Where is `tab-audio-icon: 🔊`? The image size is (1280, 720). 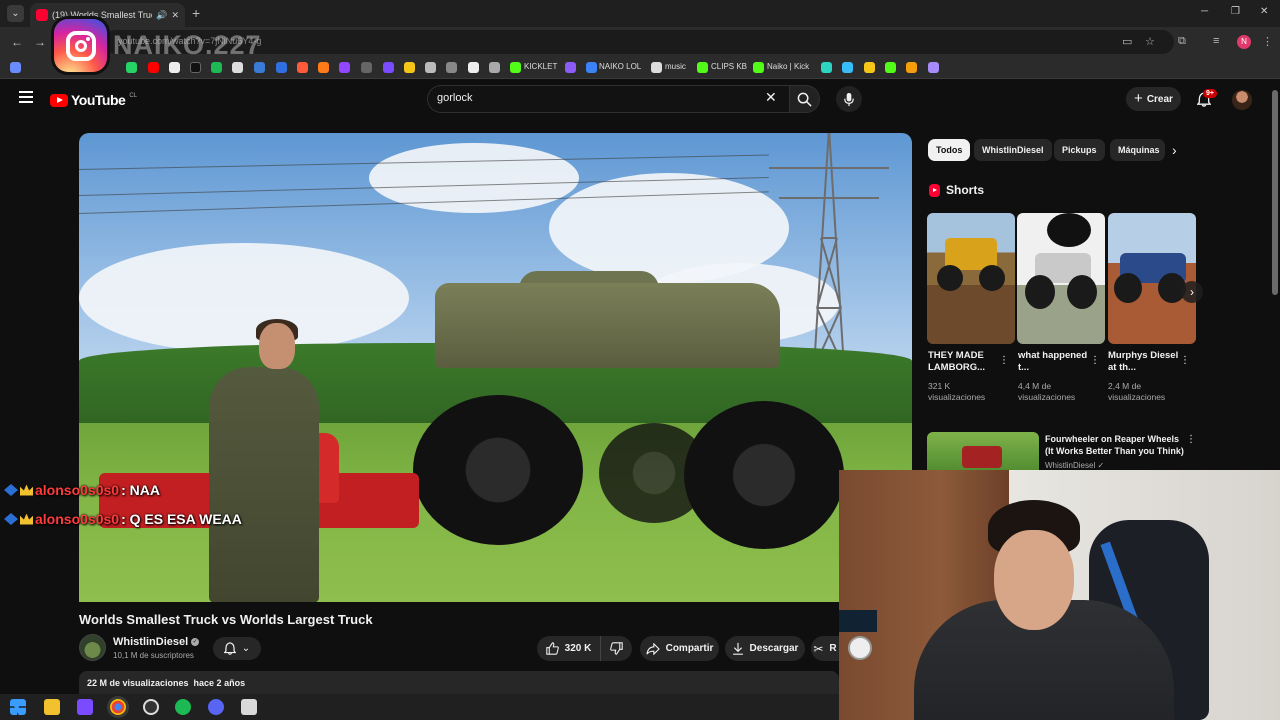
tab-audio-icon: 🔊 is located at coordinates (161, 15).